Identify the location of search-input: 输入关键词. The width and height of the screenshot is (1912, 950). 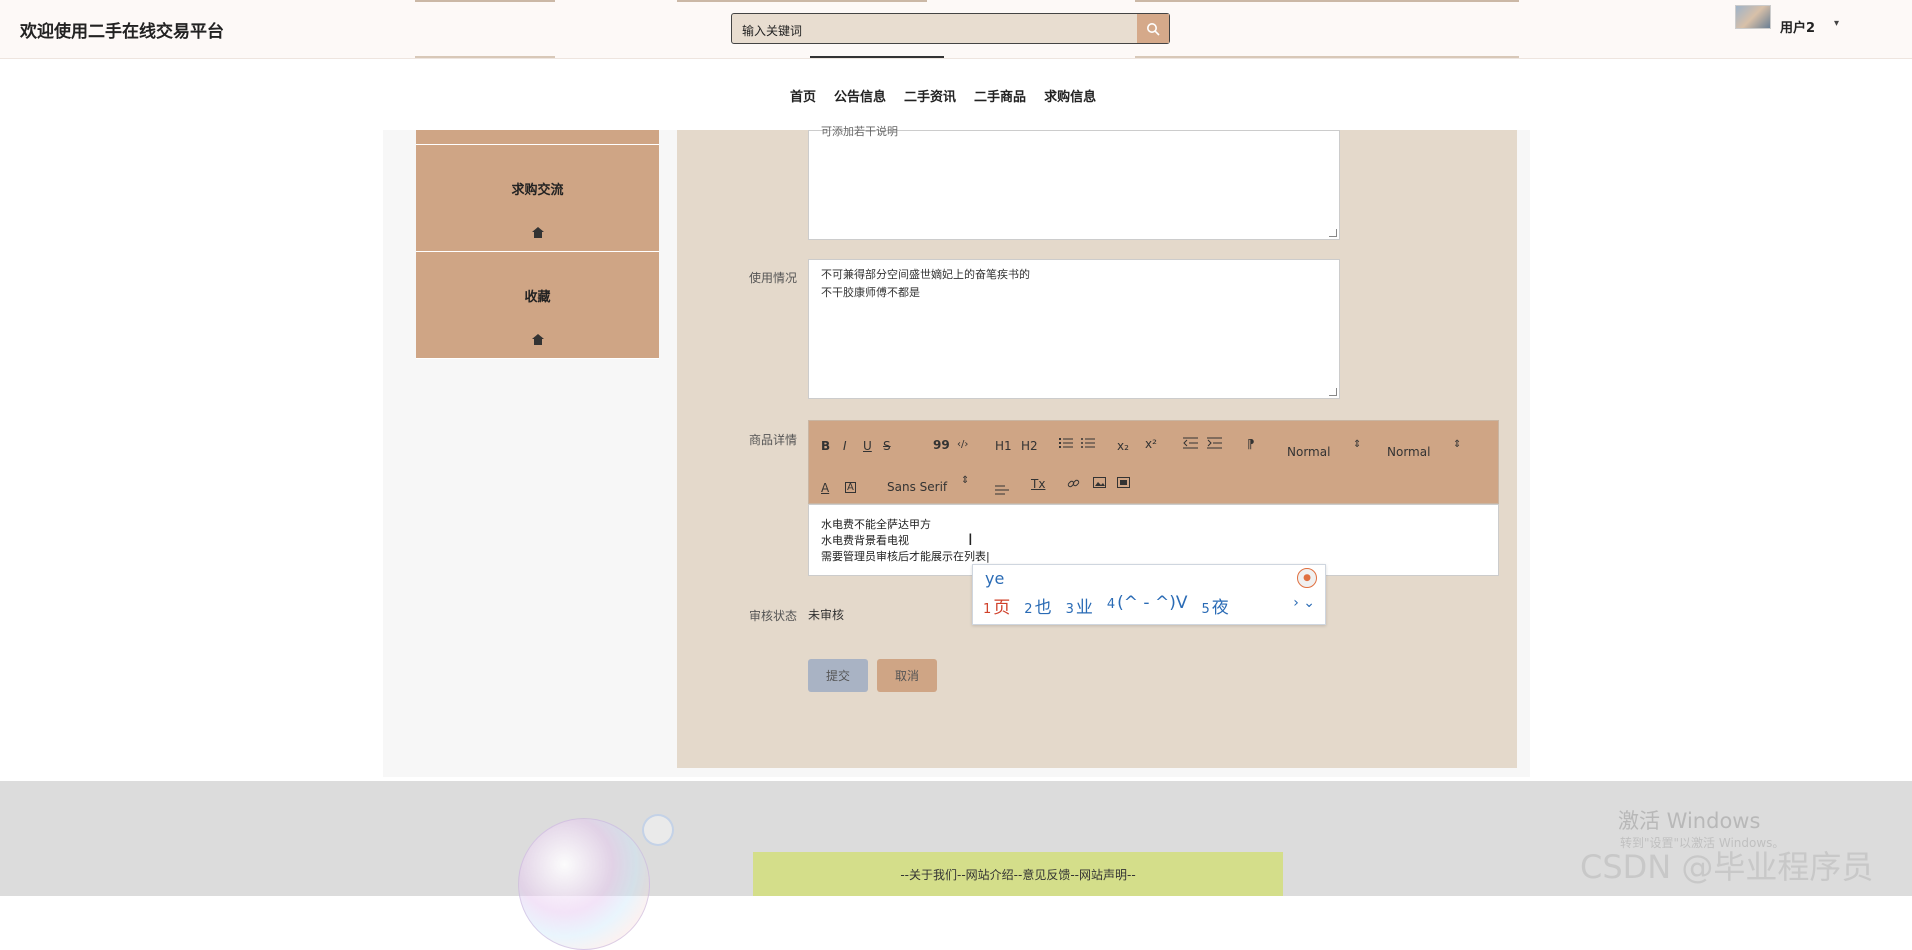
(950, 28).